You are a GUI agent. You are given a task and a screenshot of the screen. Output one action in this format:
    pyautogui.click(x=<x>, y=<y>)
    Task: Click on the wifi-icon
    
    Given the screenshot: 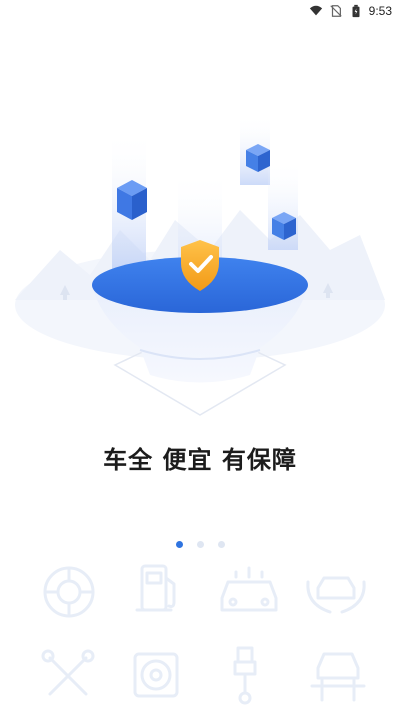 What is the action you would take?
    pyautogui.click(x=315, y=10)
    